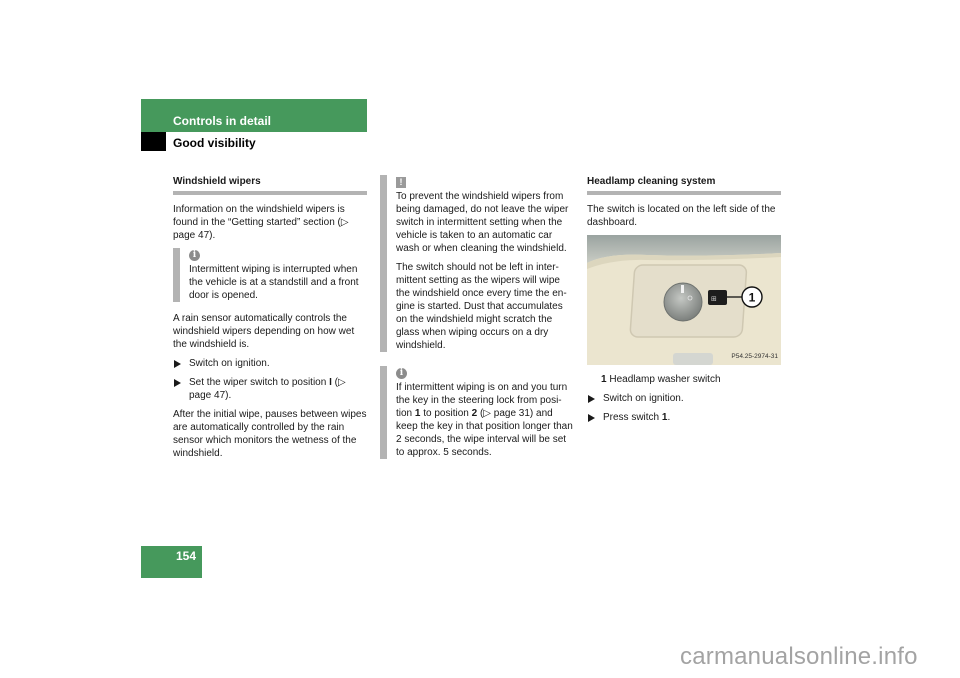  I want to click on dashboard-switch-photo: ⊞ 1 P54.25-2974-31, so click(684, 300).